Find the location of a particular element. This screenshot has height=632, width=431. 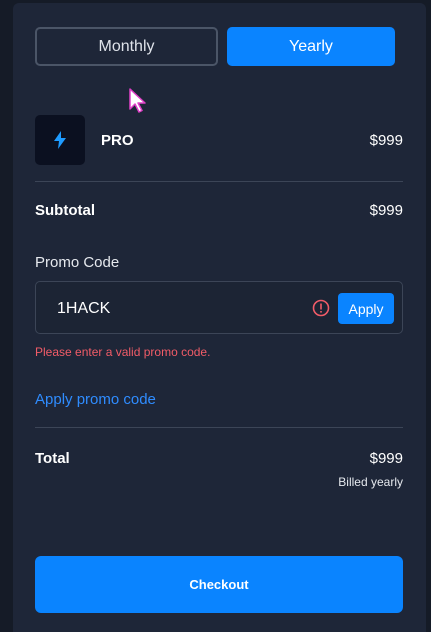

total-label: Total is located at coordinates (52, 458).